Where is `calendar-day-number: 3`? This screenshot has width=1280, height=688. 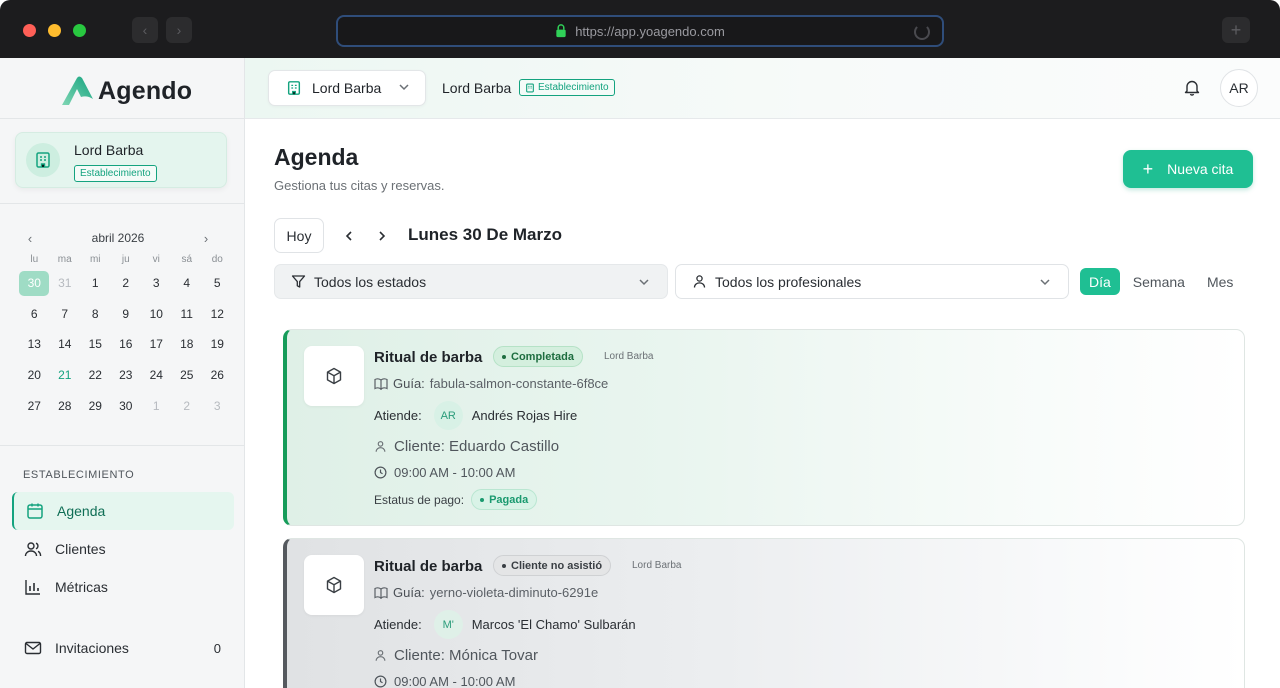 calendar-day-number: 3 is located at coordinates (156, 283).